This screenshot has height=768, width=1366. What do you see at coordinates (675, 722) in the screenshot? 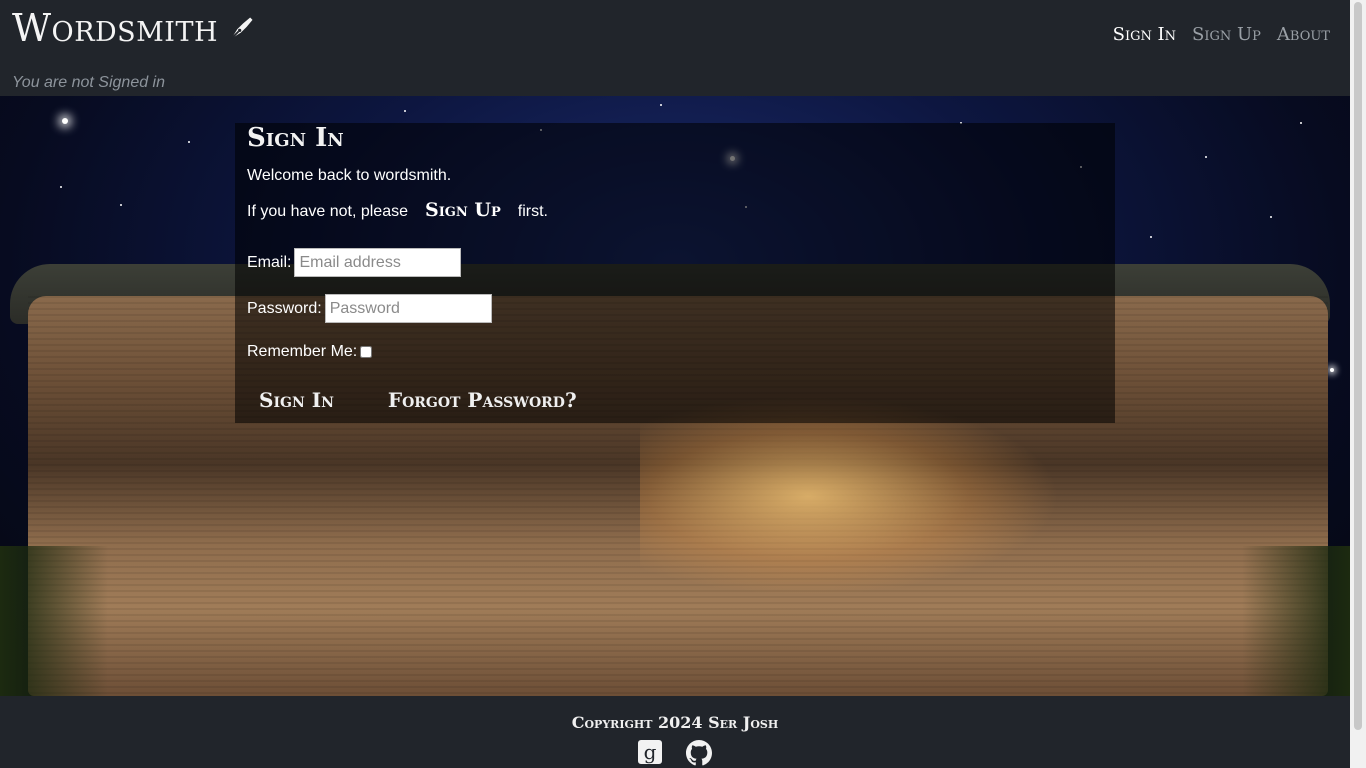
I see `copyright-text: Copyright 2024 Ser Josh` at bounding box center [675, 722].